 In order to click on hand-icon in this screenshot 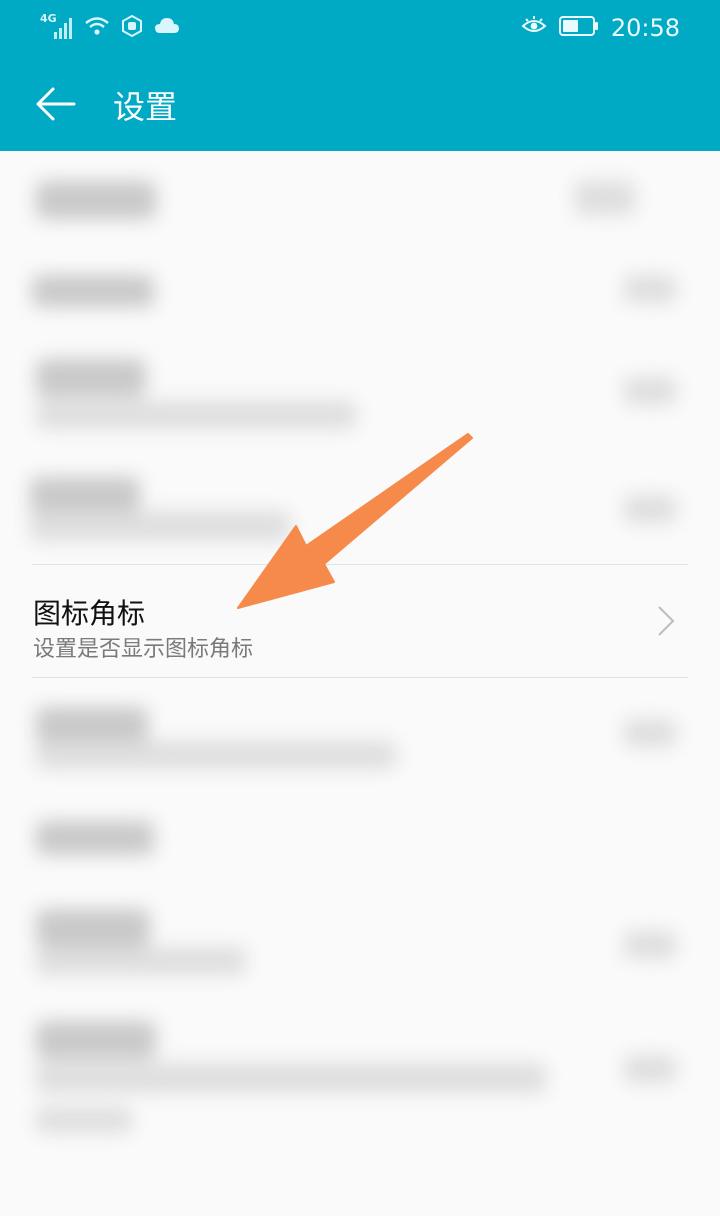, I will do `click(132, 28)`.